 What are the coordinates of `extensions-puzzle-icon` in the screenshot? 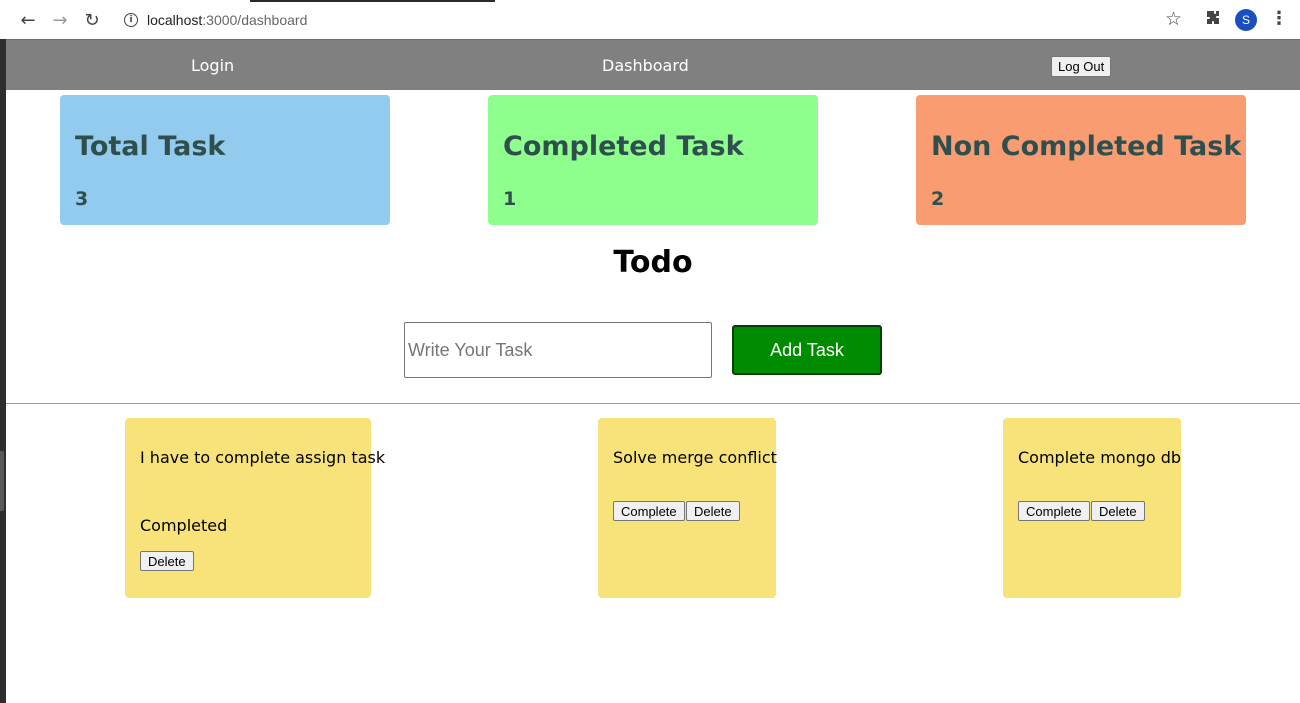 It's located at (1213, 20).